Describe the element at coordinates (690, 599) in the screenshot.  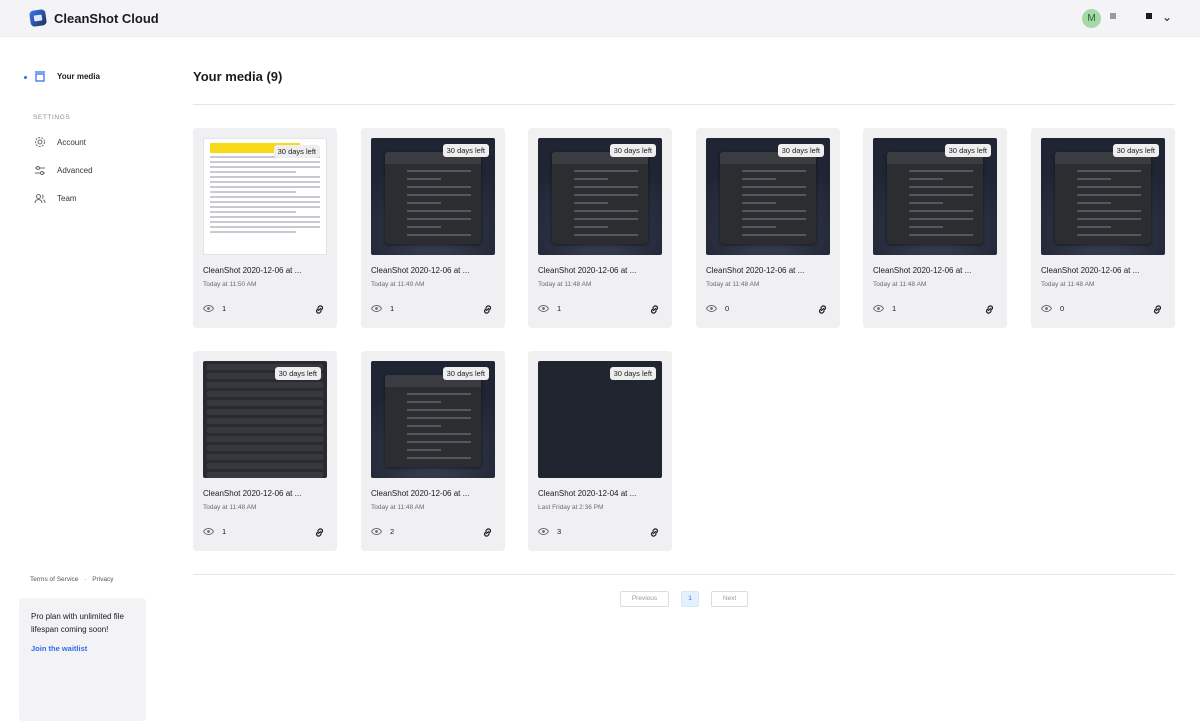
I see `page-1-button: 1` at that location.